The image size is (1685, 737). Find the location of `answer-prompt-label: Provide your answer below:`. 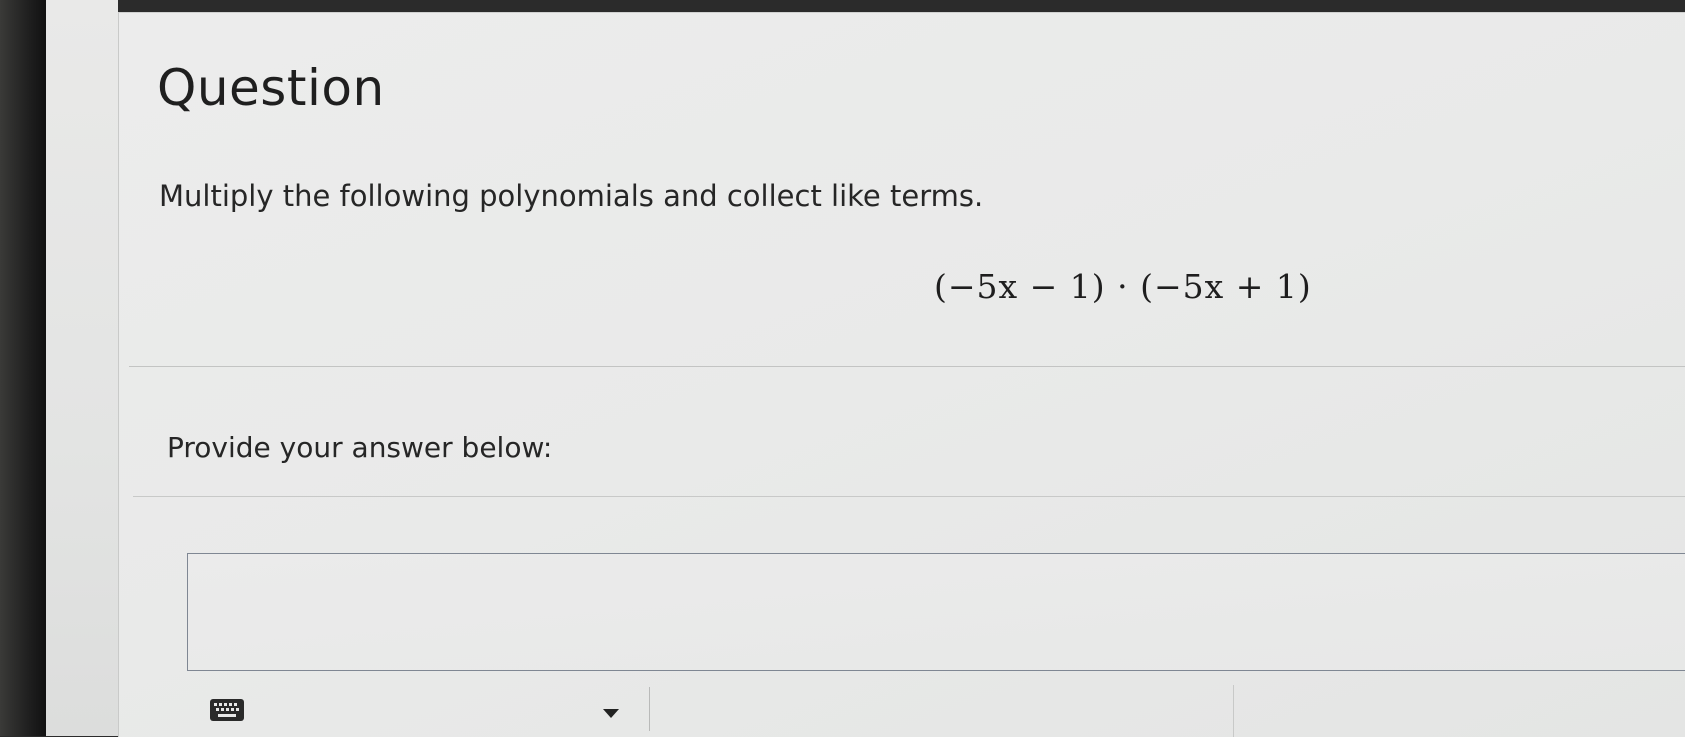

answer-prompt-label: Provide your answer below: is located at coordinates (360, 447).